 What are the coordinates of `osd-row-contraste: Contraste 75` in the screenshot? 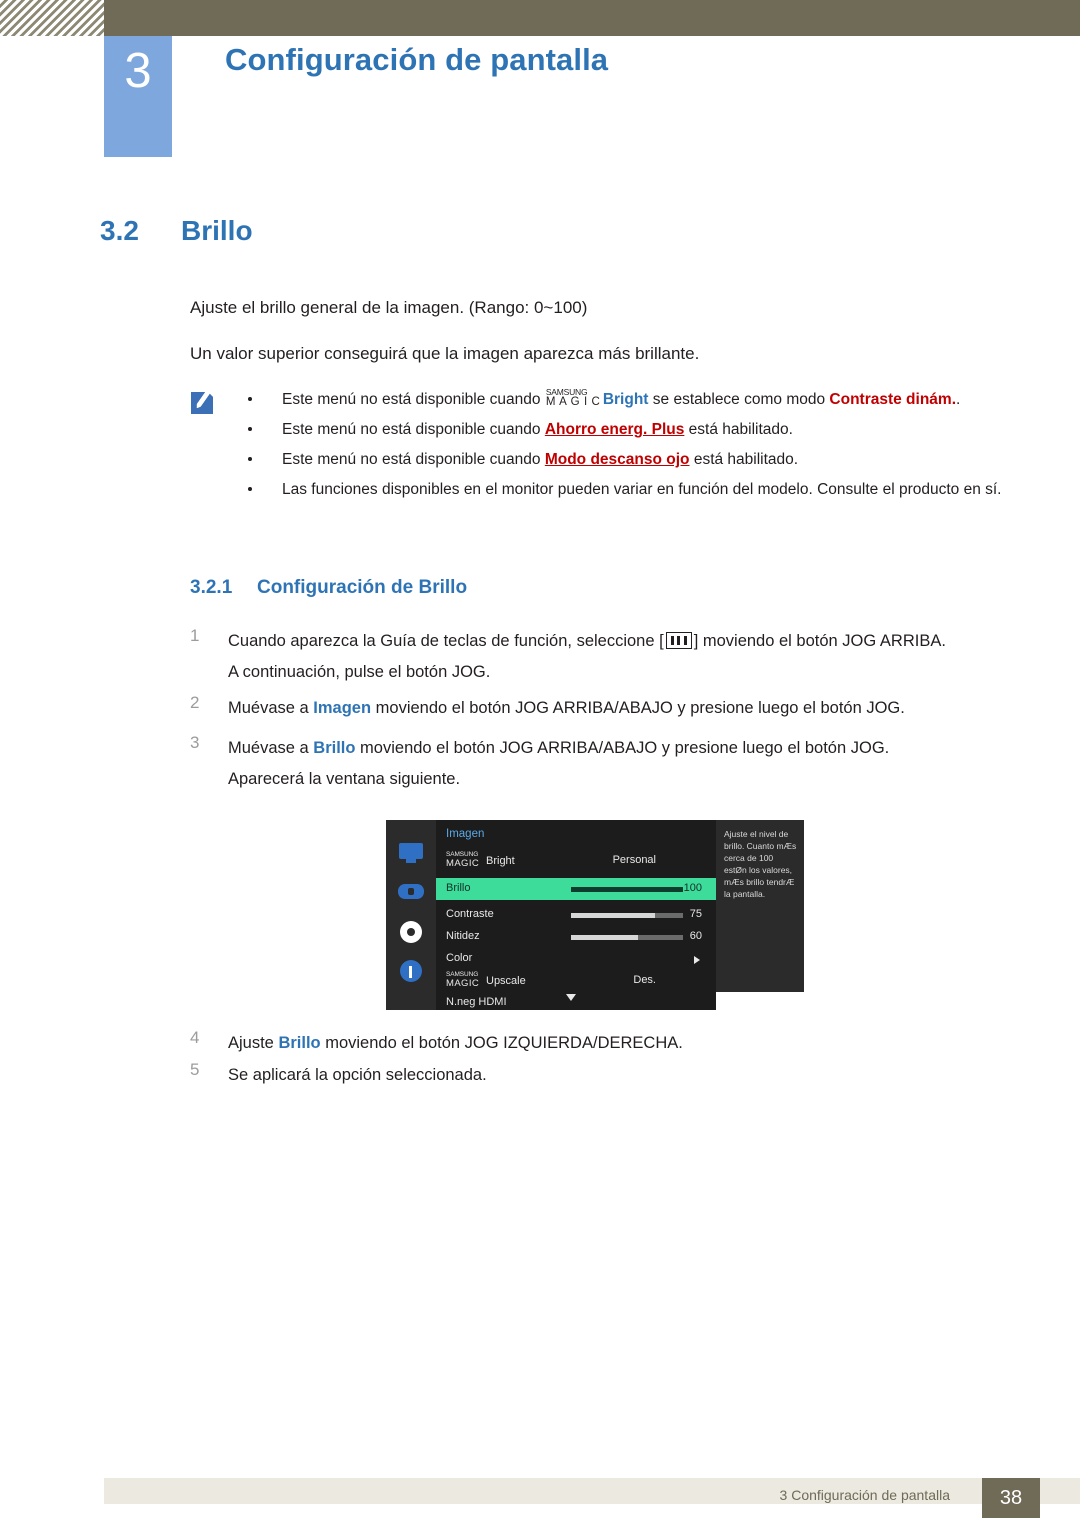 It's located at (576, 915).